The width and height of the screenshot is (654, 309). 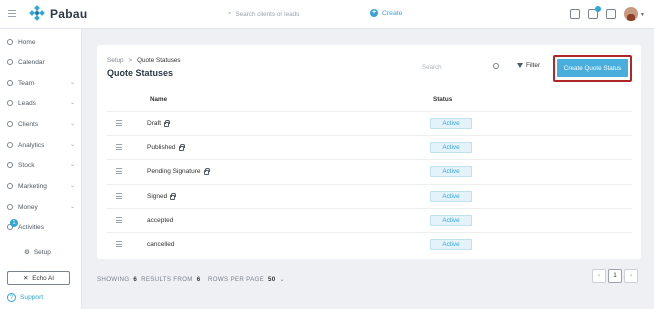 What do you see at coordinates (41, 145) in the screenshot?
I see `sidebar-item-analytics: Analytics ⌄` at bounding box center [41, 145].